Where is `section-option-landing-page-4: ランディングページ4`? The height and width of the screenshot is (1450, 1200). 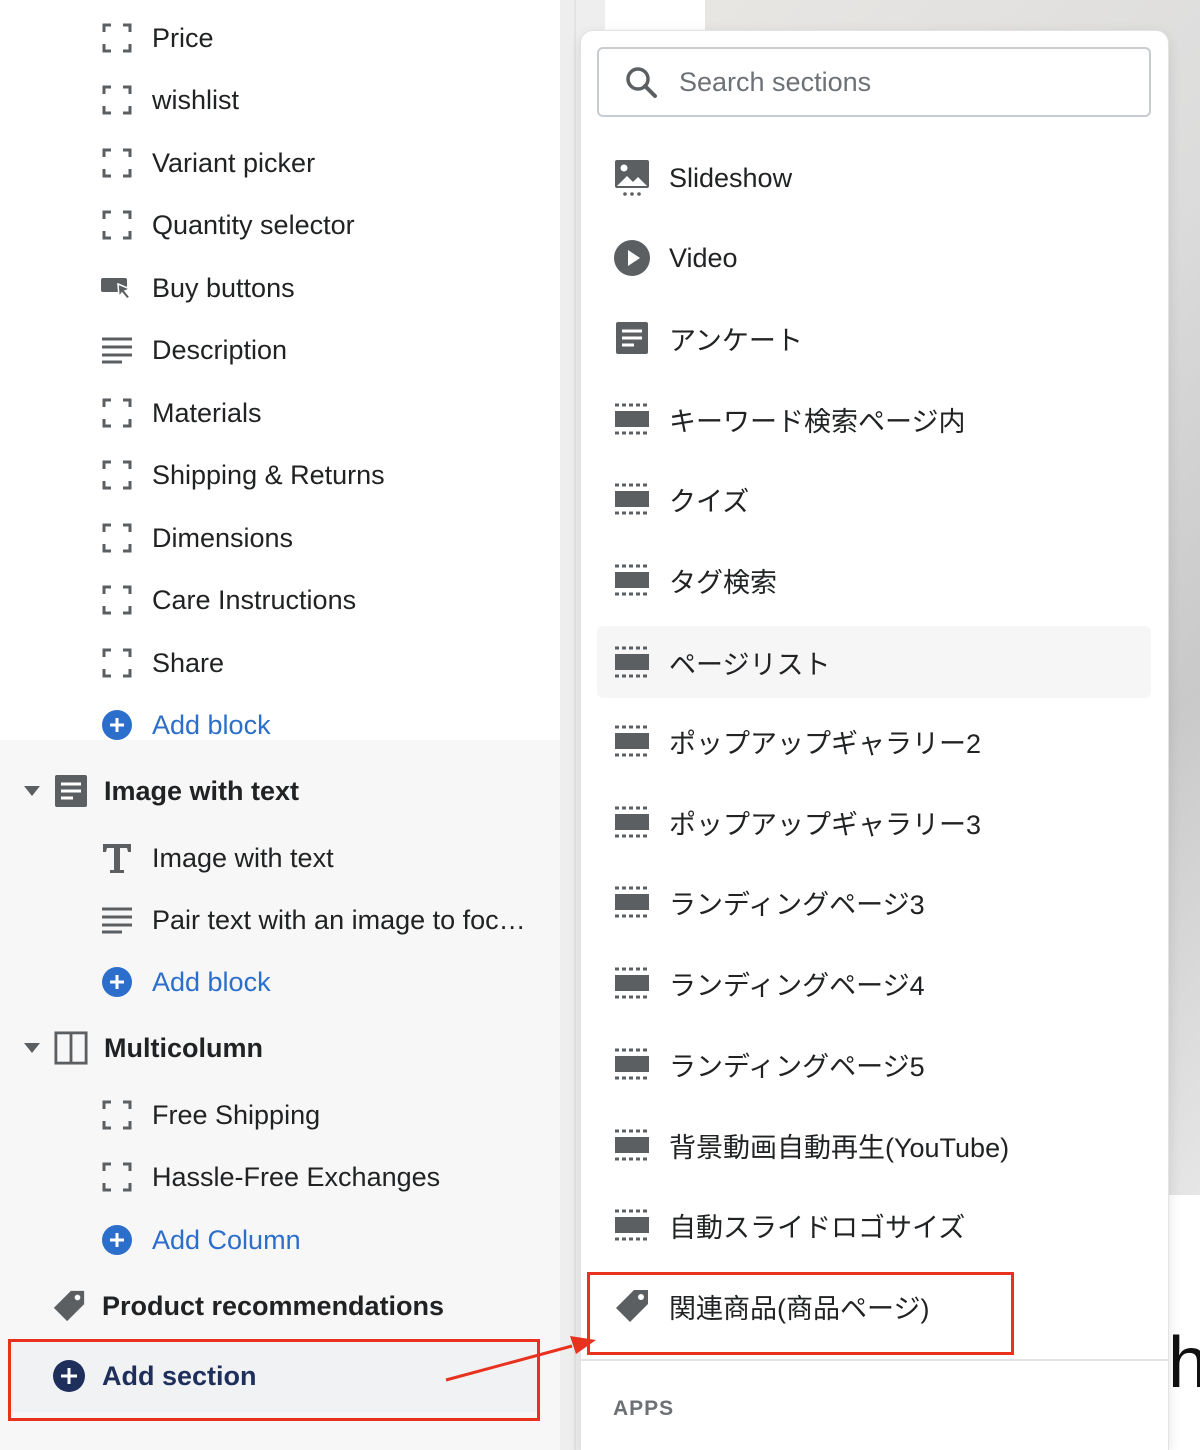 section-option-landing-page-4: ランディングページ4 is located at coordinates (874, 983).